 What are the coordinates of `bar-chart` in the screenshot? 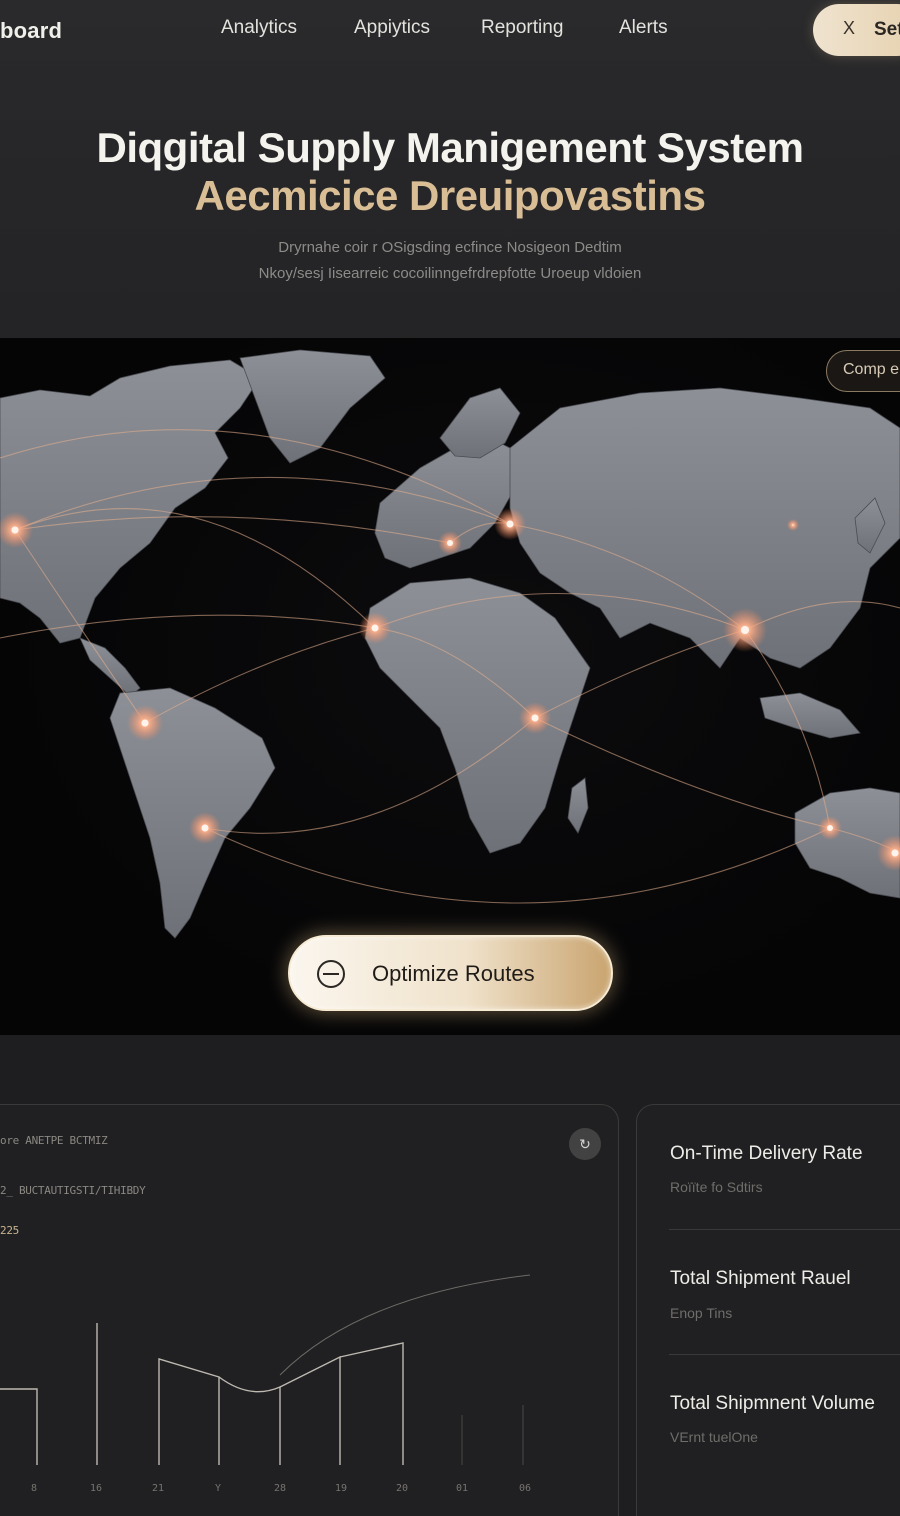 It's located at (265, 1369).